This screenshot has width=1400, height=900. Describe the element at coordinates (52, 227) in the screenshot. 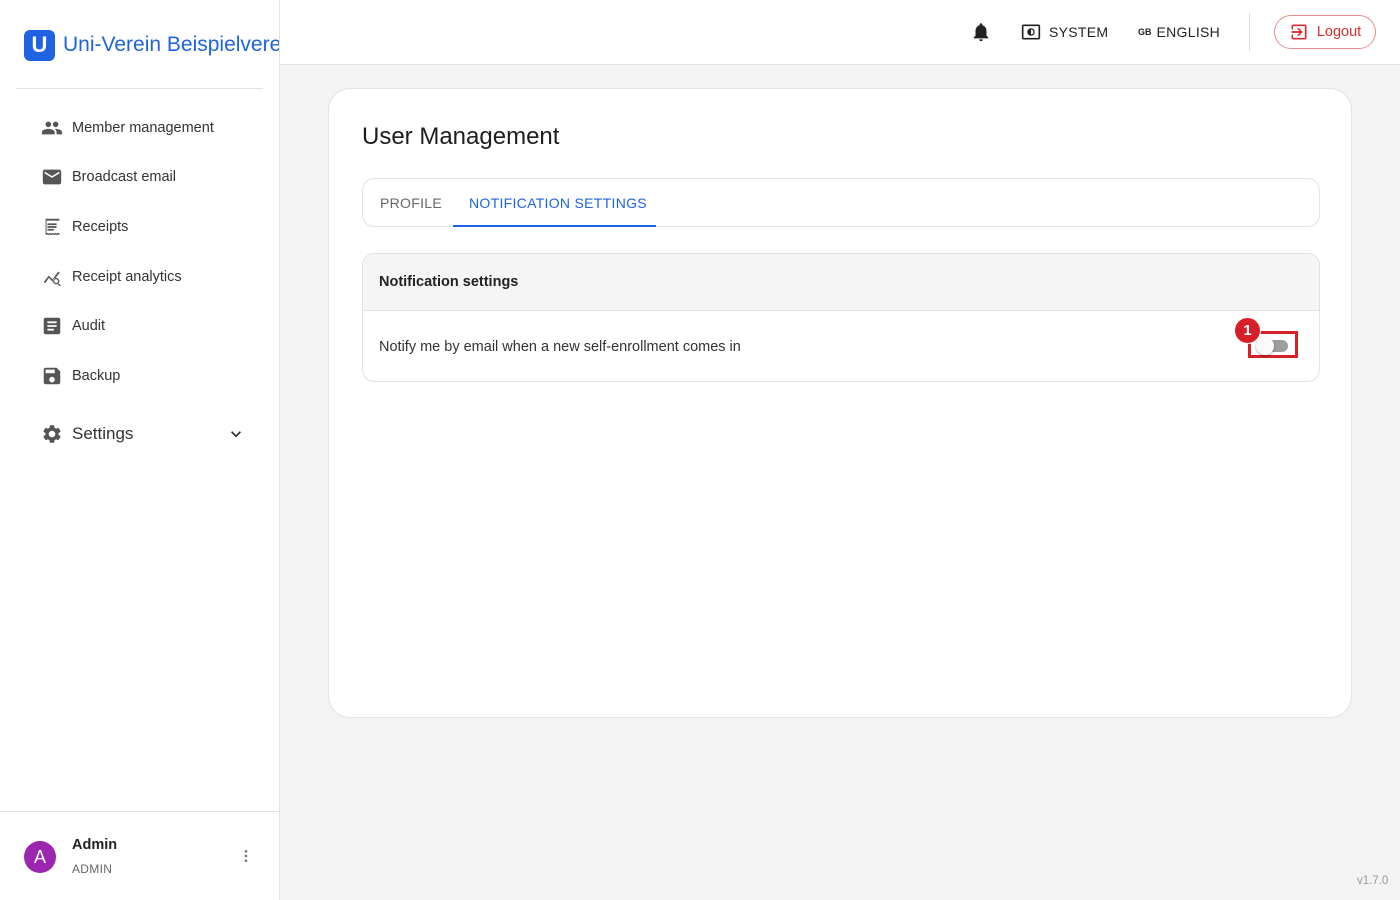

I see `receipt-icon` at that location.